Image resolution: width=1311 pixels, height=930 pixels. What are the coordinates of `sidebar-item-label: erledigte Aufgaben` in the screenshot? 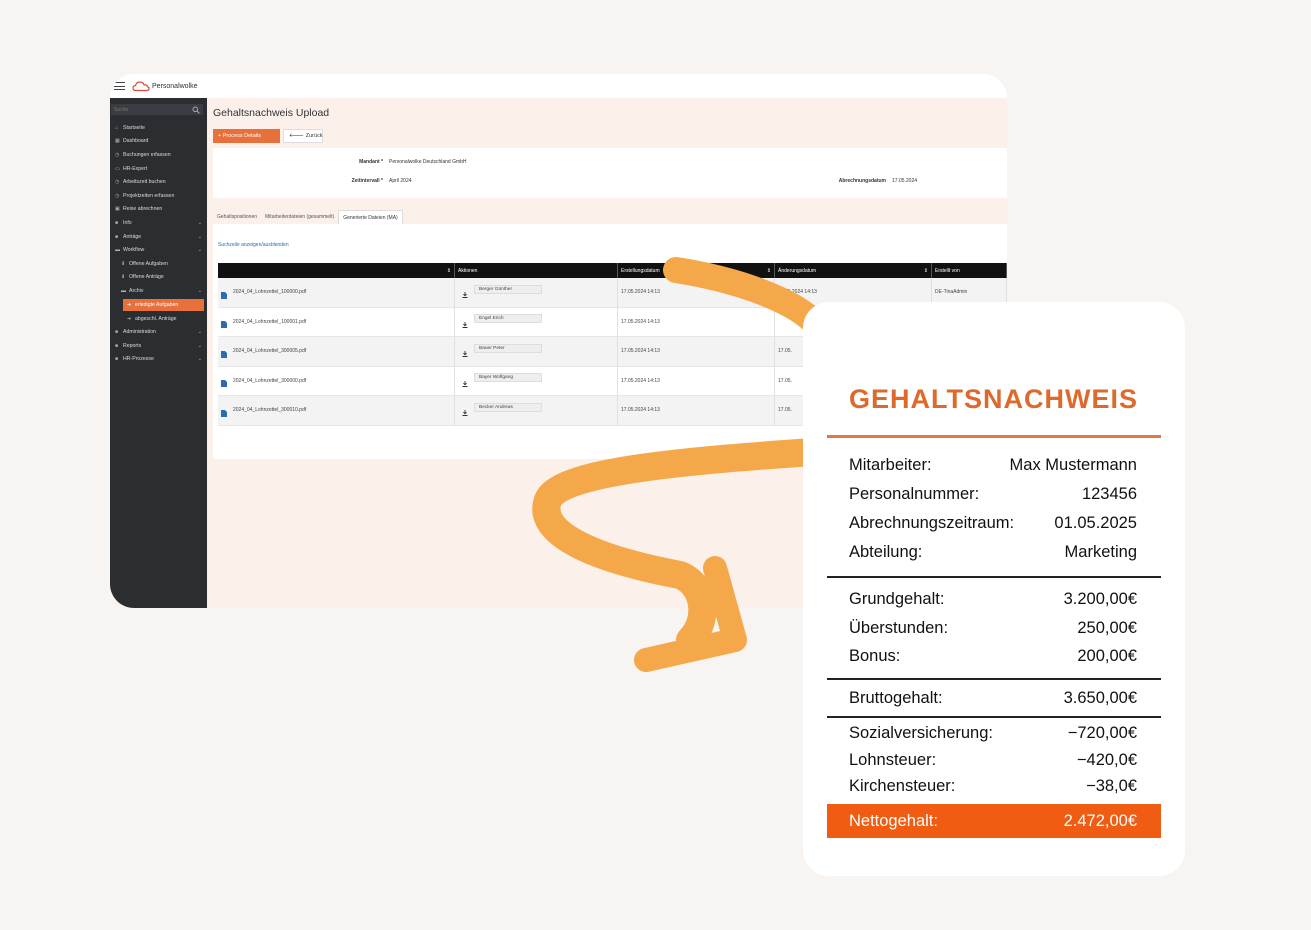 It's located at (157, 304).